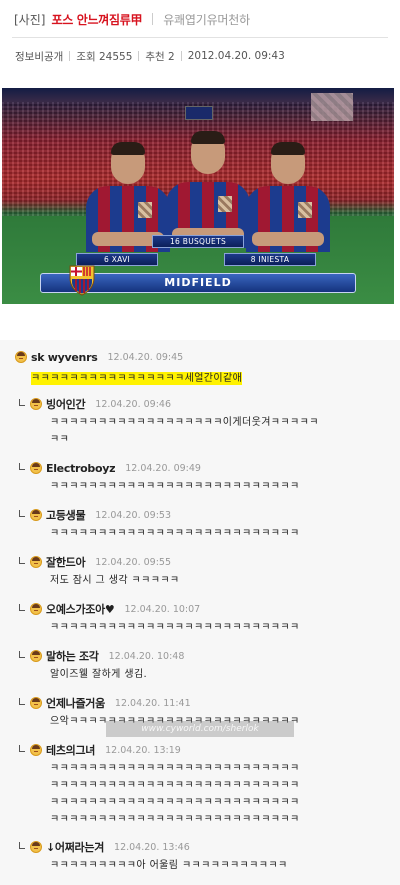 This screenshot has width=400, height=885. I want to click on comment-text: ㅋㅋㅋㅋㅋㅋㅋㅋㅋㅋㅋㅋㅋㅋㅋㅋㅋㅋ이게더웃겨ㅋㅋㅋㅋㅋ, so click(184, 422).